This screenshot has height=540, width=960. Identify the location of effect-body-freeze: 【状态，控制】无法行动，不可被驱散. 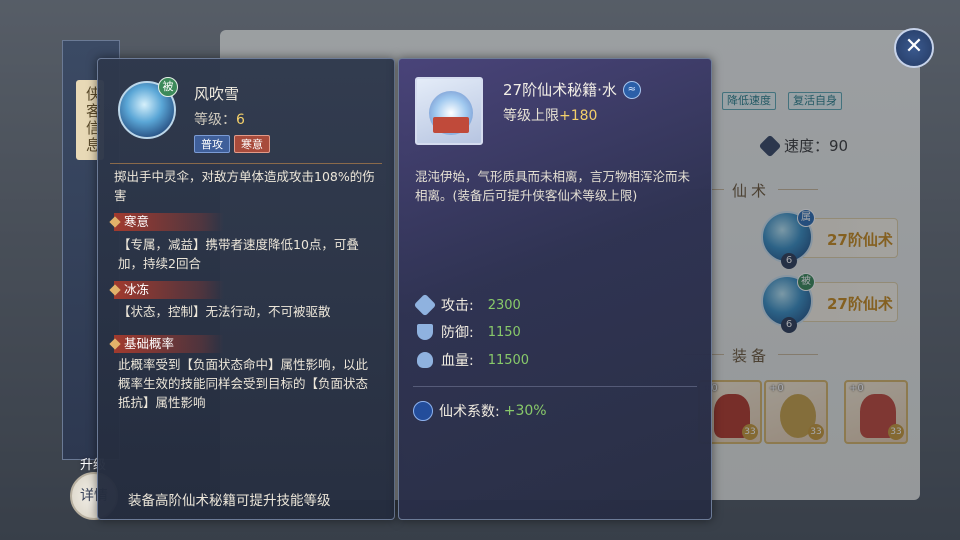
(224, 311).